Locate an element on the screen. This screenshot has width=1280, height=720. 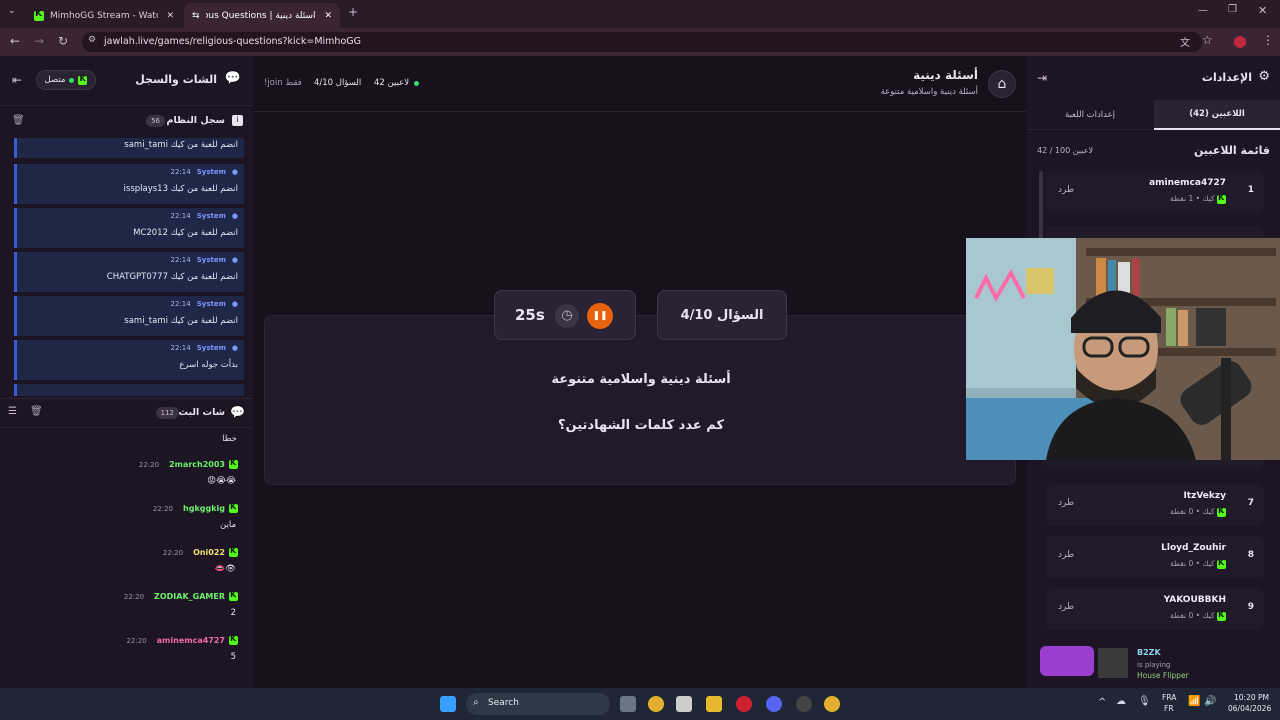
clear-chat-icon: 🗑 is located at coordinates (36, 411).